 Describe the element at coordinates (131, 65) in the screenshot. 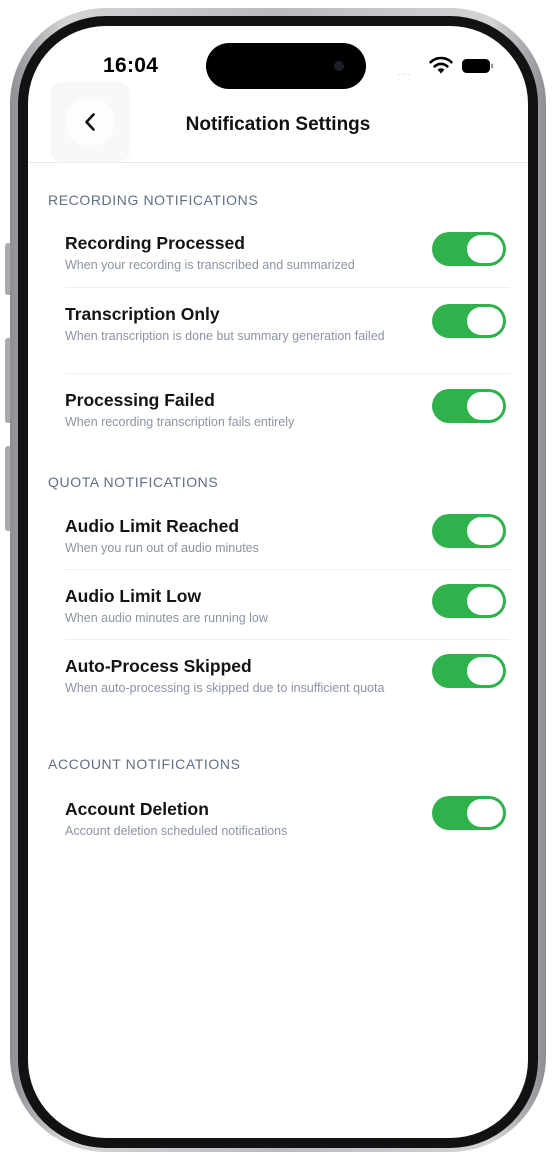

I see `status-time: 16:04` at that location.